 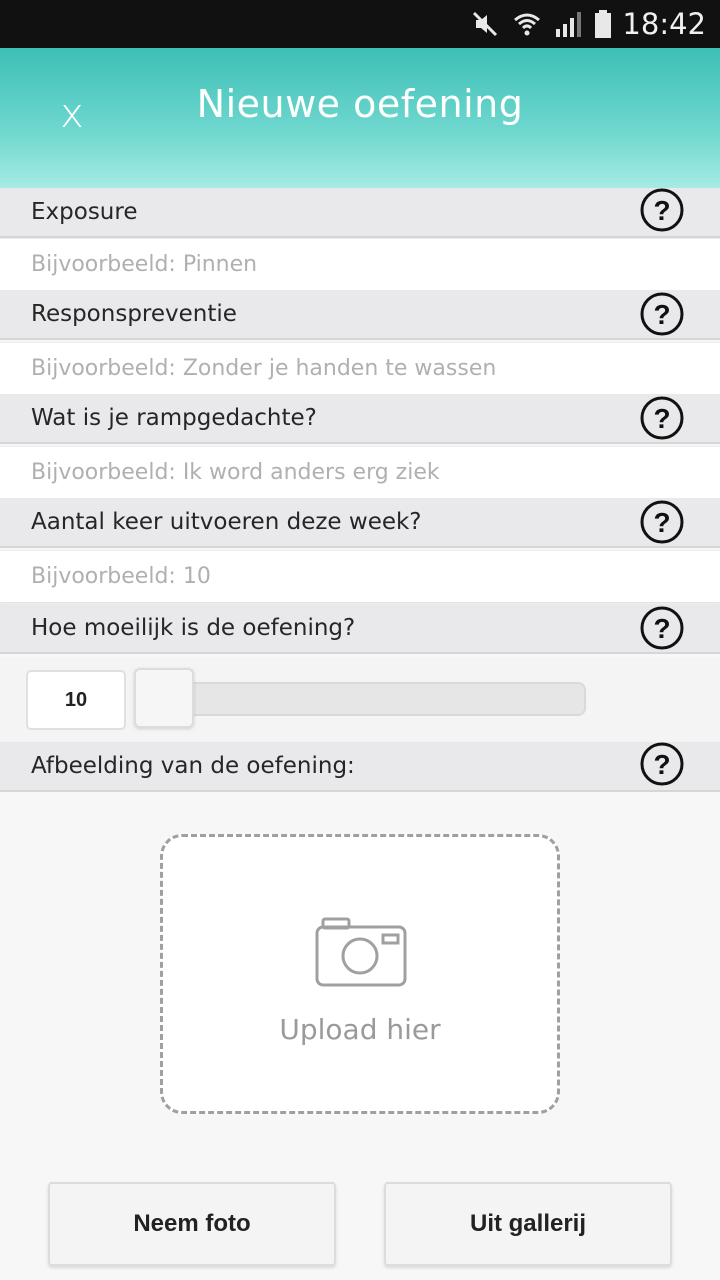 I want to click on signal-icon, so click(x=568, y=24).